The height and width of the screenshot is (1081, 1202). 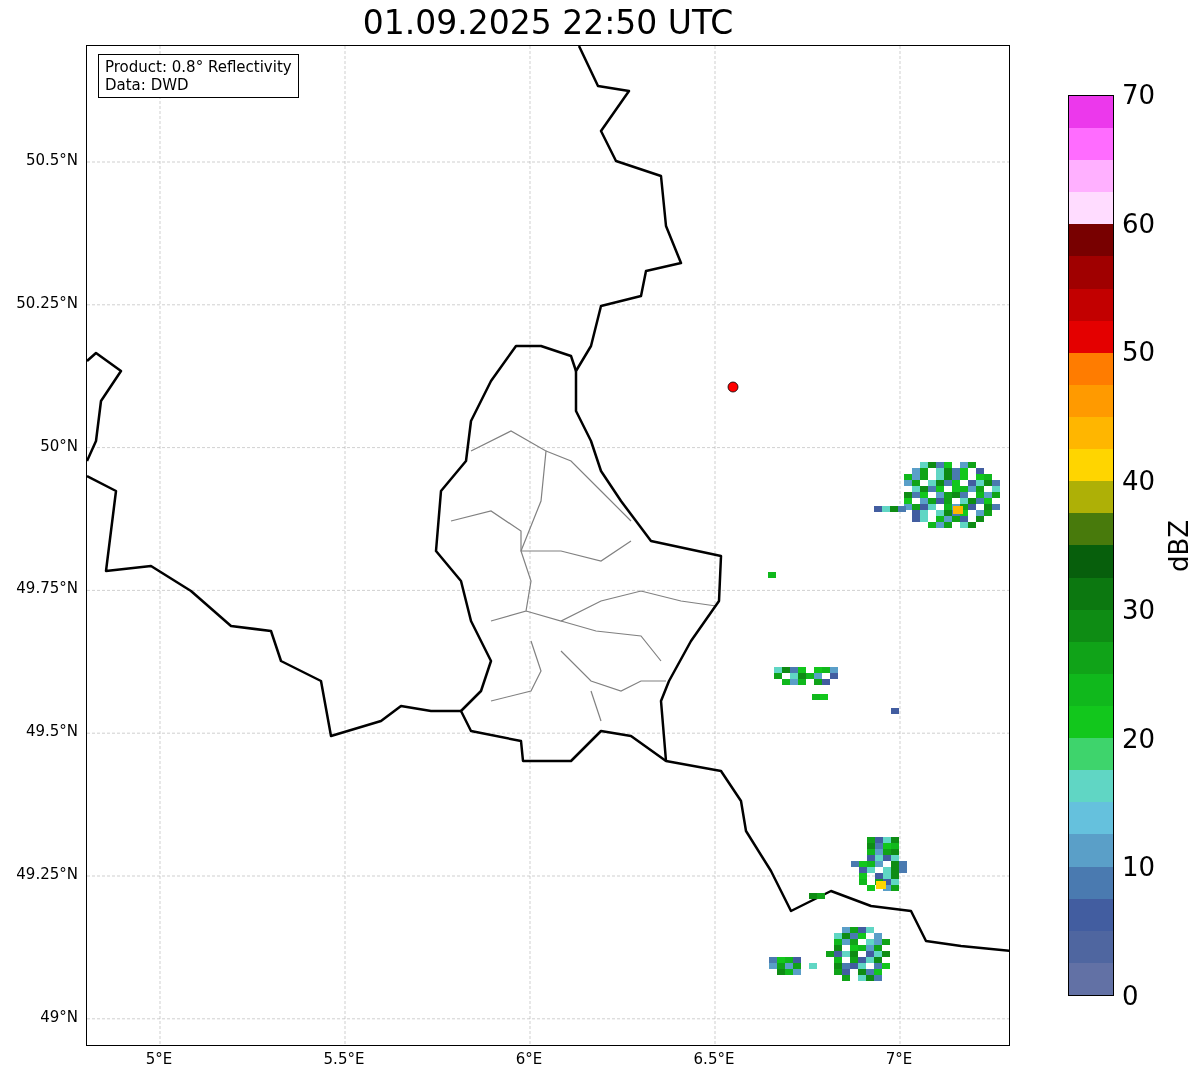 What do you see at coordinates (1179, 545) in the screenshot?
I see `colorbar-label: dBZ` at bounding box center [1179, 545].